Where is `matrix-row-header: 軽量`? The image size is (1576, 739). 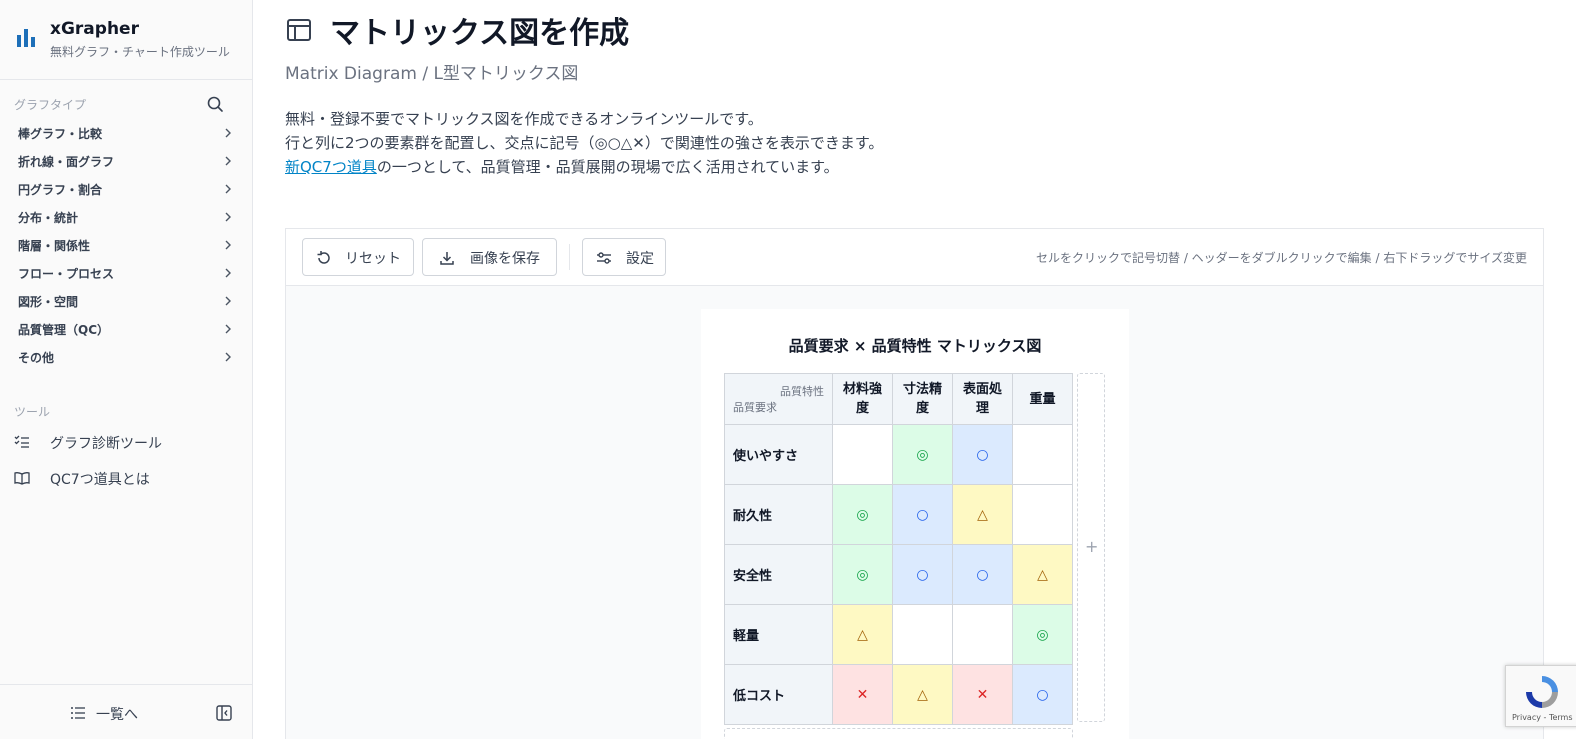 matrix-row-header: 軽量 is located at coordinates (778, 634).